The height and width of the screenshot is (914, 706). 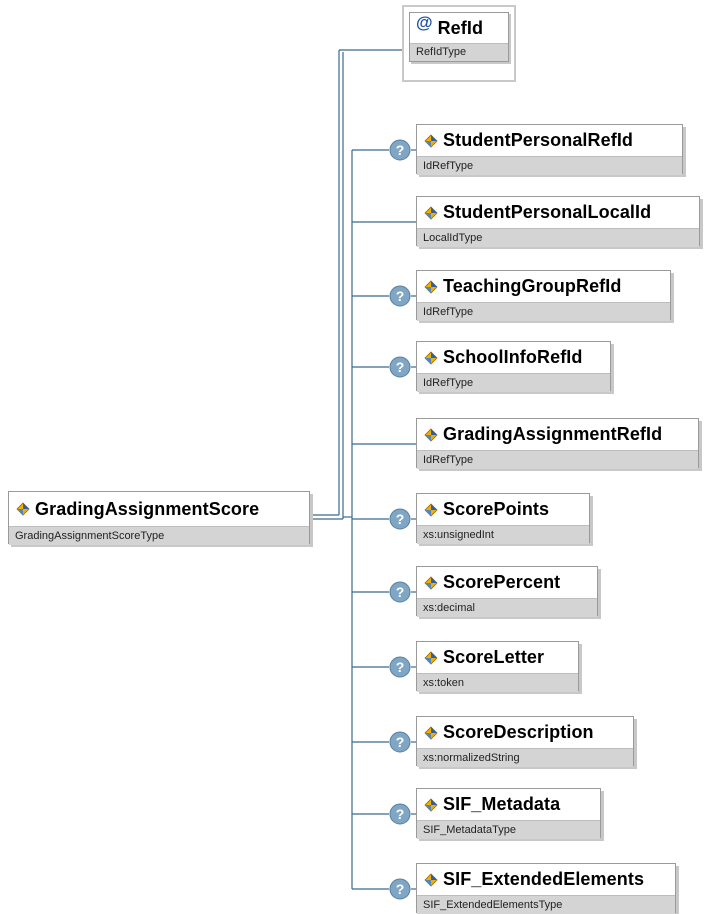 I want to click on child-element-type: SIF_ExtendedElementsType, so click(x=546, y=904).